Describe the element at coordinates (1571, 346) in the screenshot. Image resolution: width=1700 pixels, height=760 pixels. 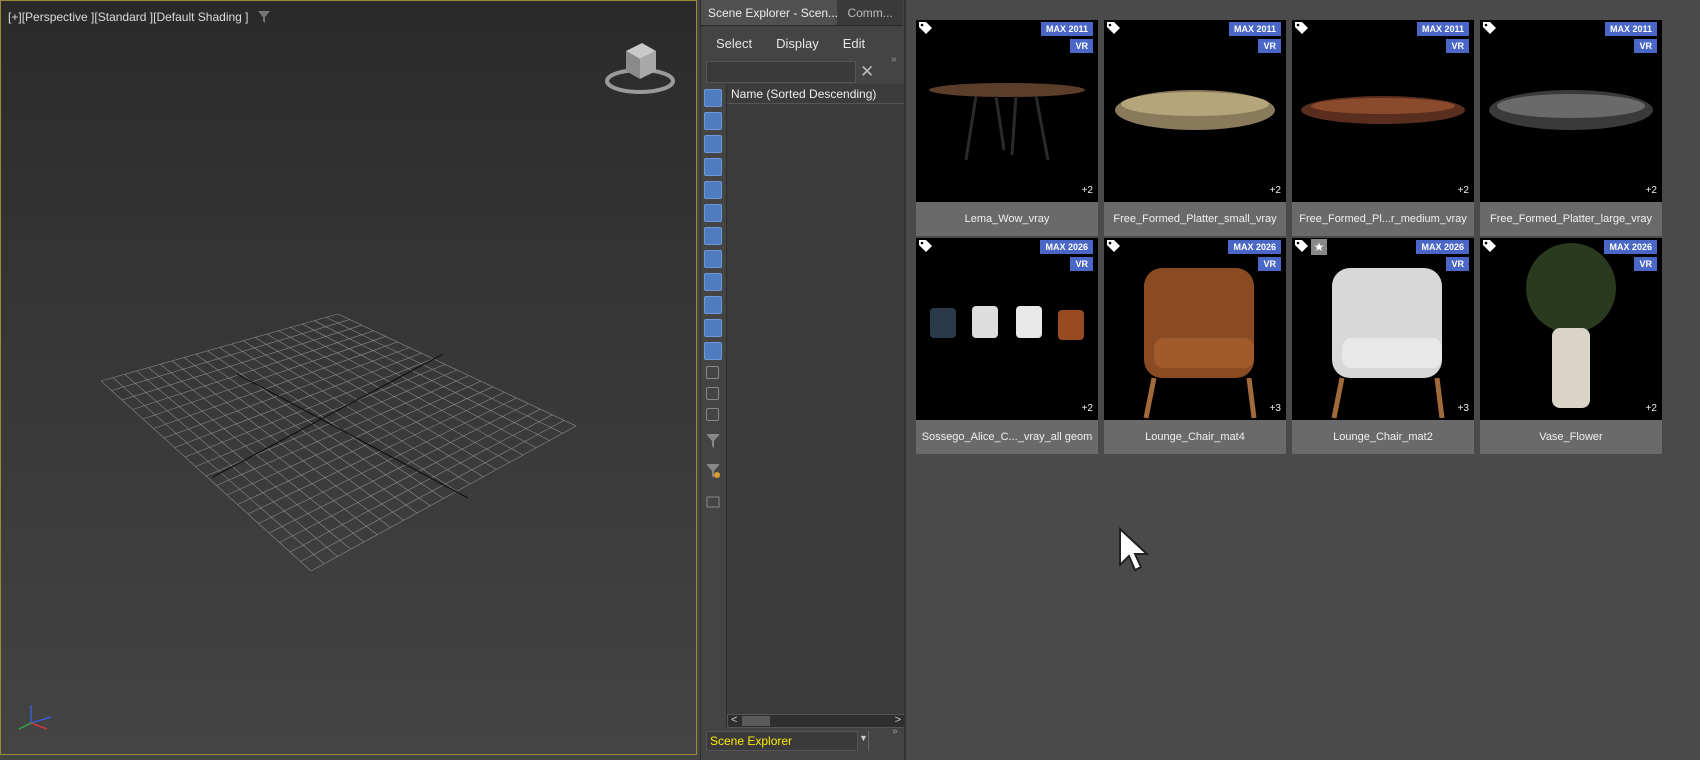
I see `asset-card: MAX 2026 VR +2 Vase_Flower` at that location.